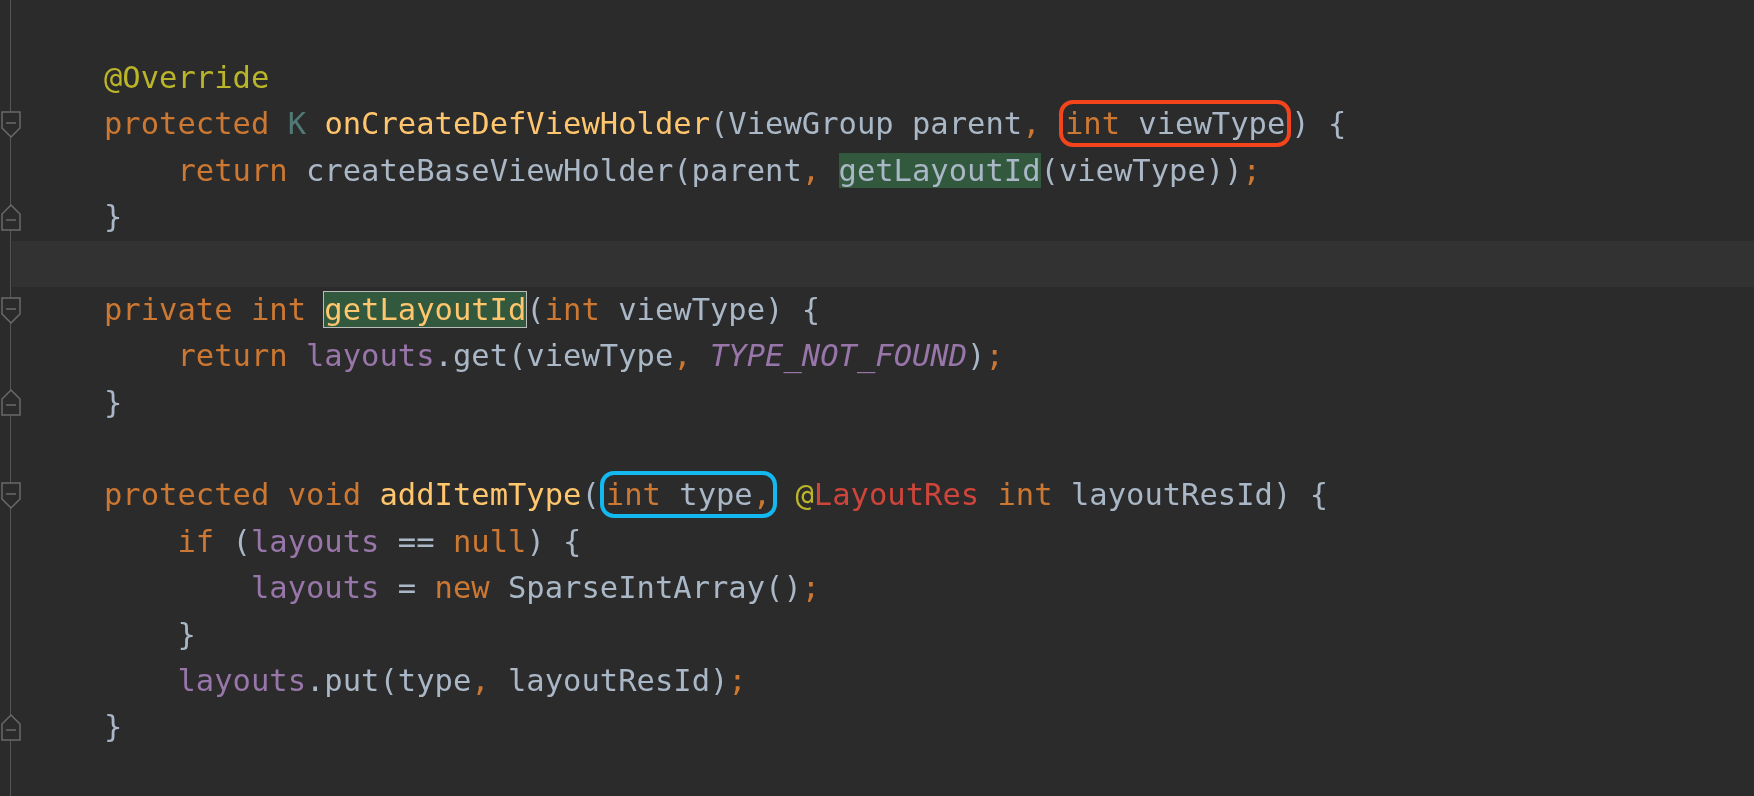  What do you see at coordinates (590, 356) in the screenshot?
I see `code-line: return layouts.get(viewType, TYPE_NOT_FOUND);` at bounding box center [590, 356].